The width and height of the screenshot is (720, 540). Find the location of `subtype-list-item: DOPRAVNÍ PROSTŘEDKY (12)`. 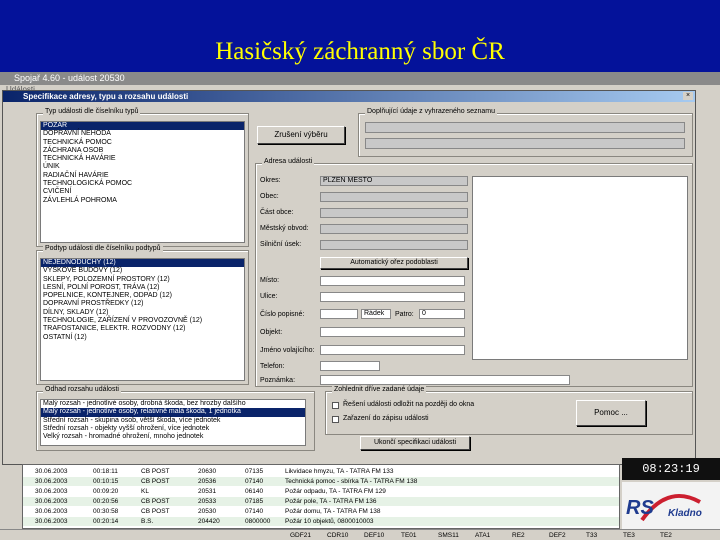

subtype-list-item: DOPRAVNÍ PROSTŘEDKY (12) is located at coordinates (142, 304).